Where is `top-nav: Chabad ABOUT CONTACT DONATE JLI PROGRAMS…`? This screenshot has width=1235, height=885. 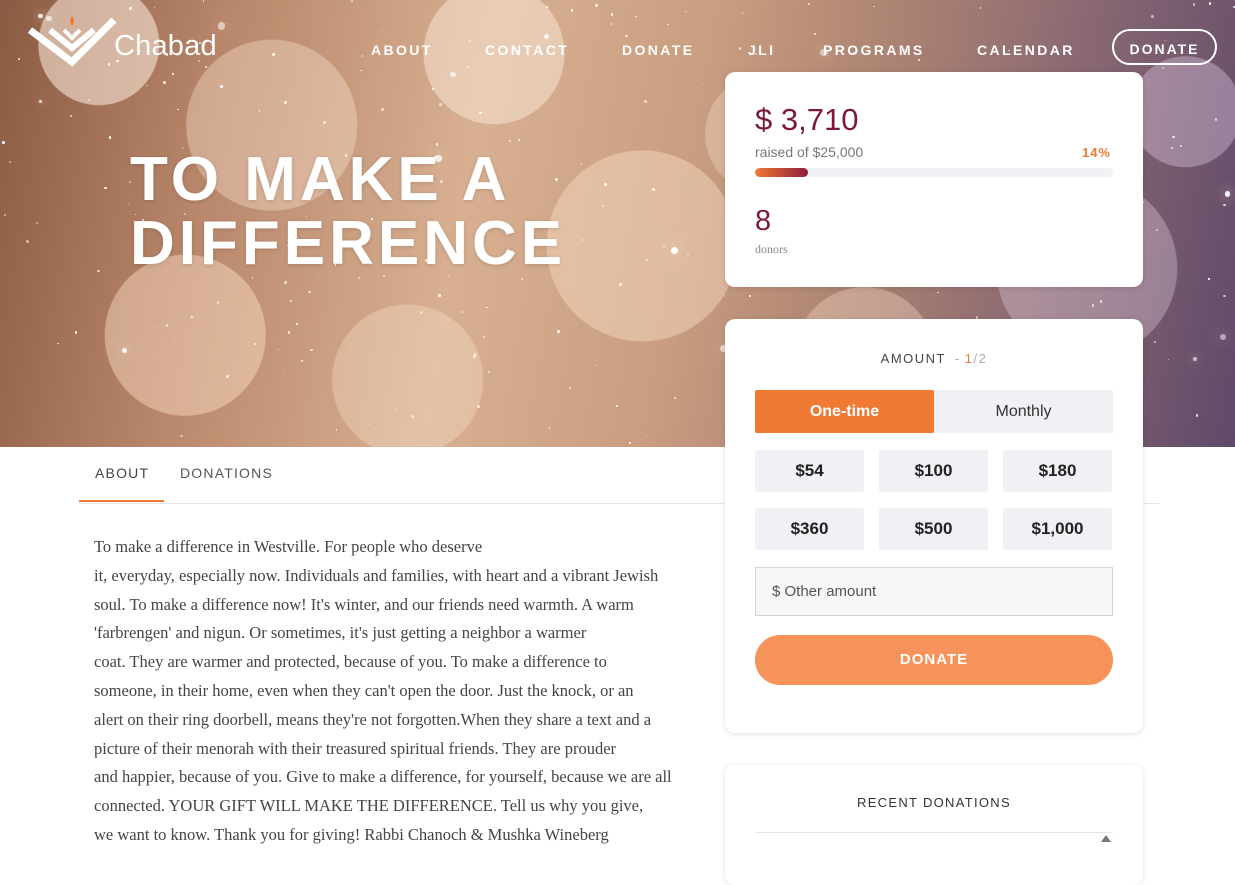 top-nav: Chabad ABOUT CONTACT DONATE JLI PROGRAMS… is located at coordinates (617, 41).